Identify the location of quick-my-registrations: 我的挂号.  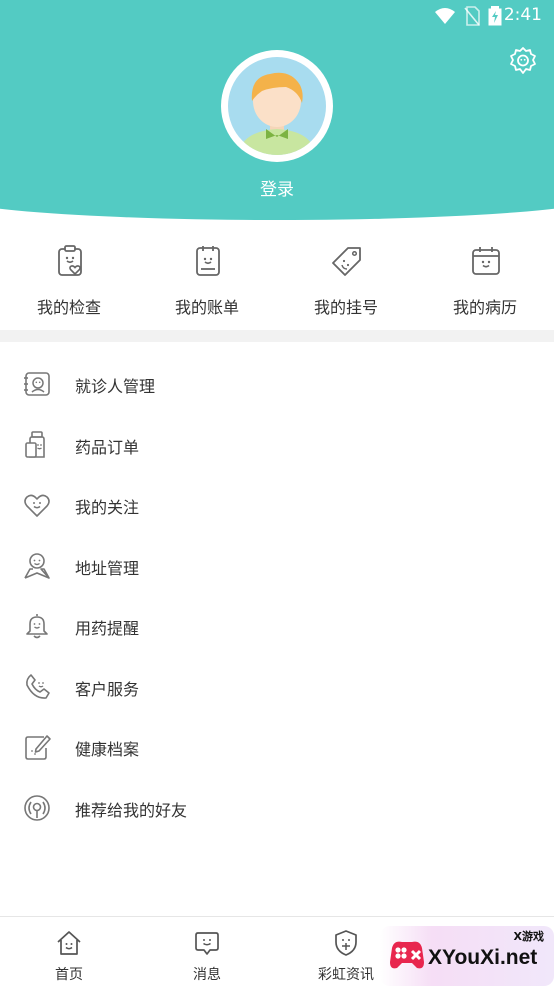
(346, 281).